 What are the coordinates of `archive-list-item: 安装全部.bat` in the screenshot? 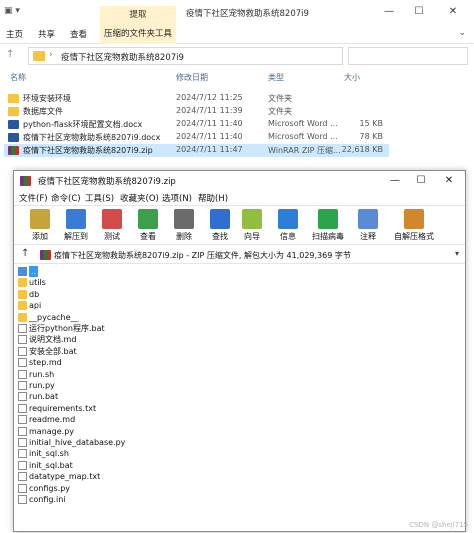 It's located at (117, 351).